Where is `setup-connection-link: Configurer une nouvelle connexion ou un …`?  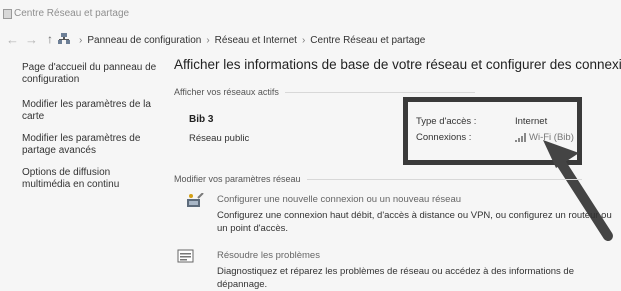
setup-connection-link: Configurer une nouvelle connexion ou un … is located at coordinates (339, 199).